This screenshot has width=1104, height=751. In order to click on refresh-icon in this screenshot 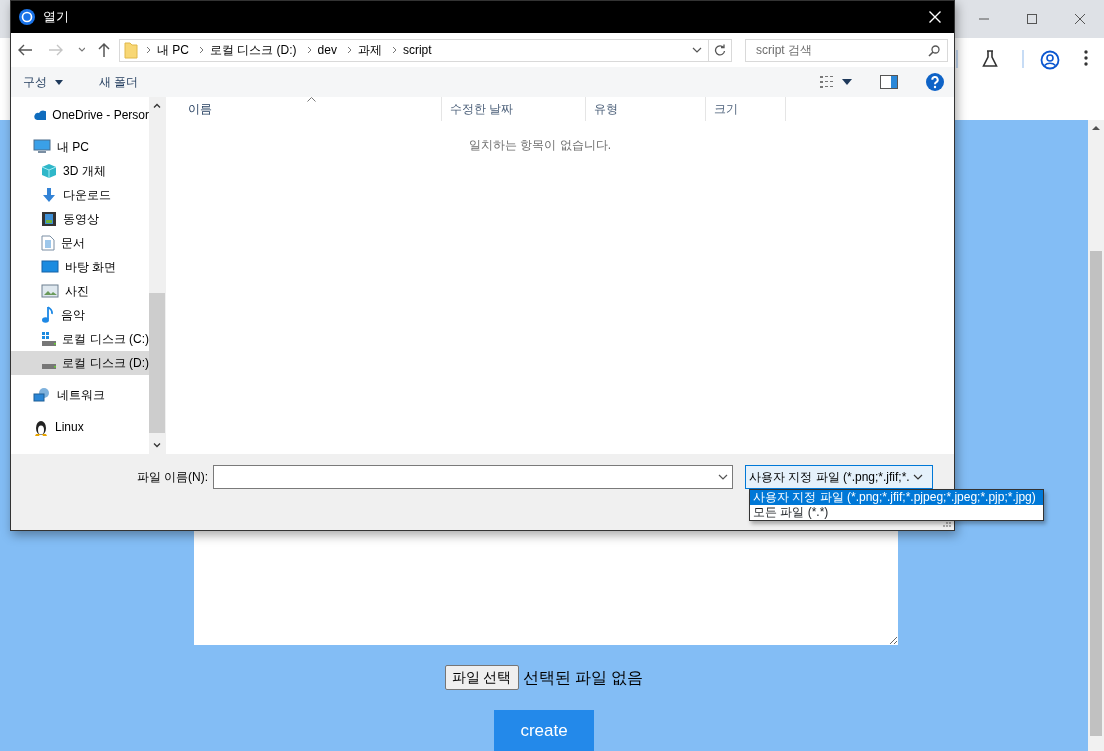, I will do `click(719, 50)`.